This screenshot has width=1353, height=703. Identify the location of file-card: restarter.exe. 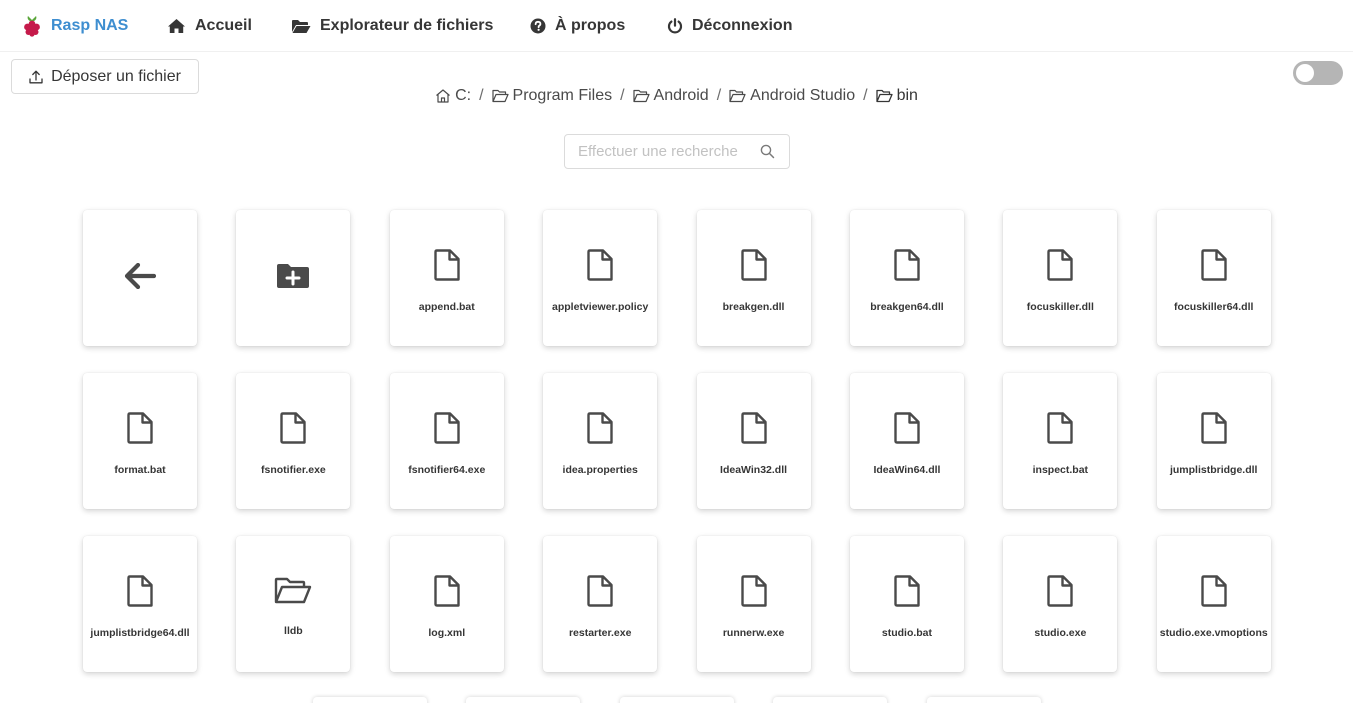
(600, 604).